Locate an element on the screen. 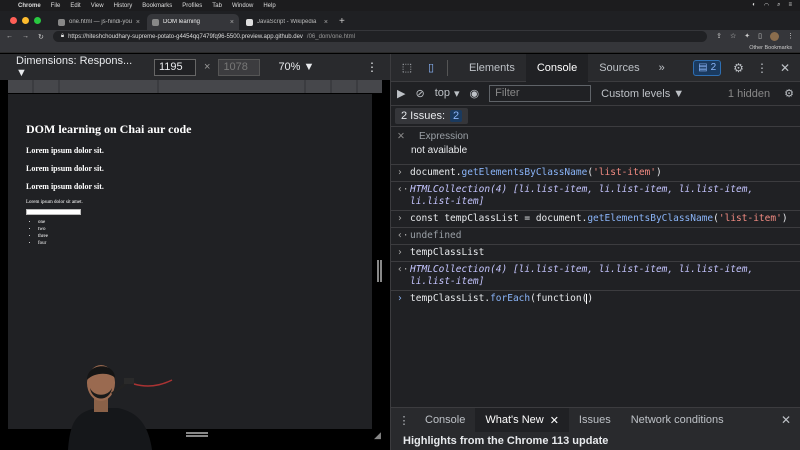 The height and width of the screenshot is (450, 800). dimensions-select: Dimensions: Respons... ▼ is located at coordinates (81, 67).